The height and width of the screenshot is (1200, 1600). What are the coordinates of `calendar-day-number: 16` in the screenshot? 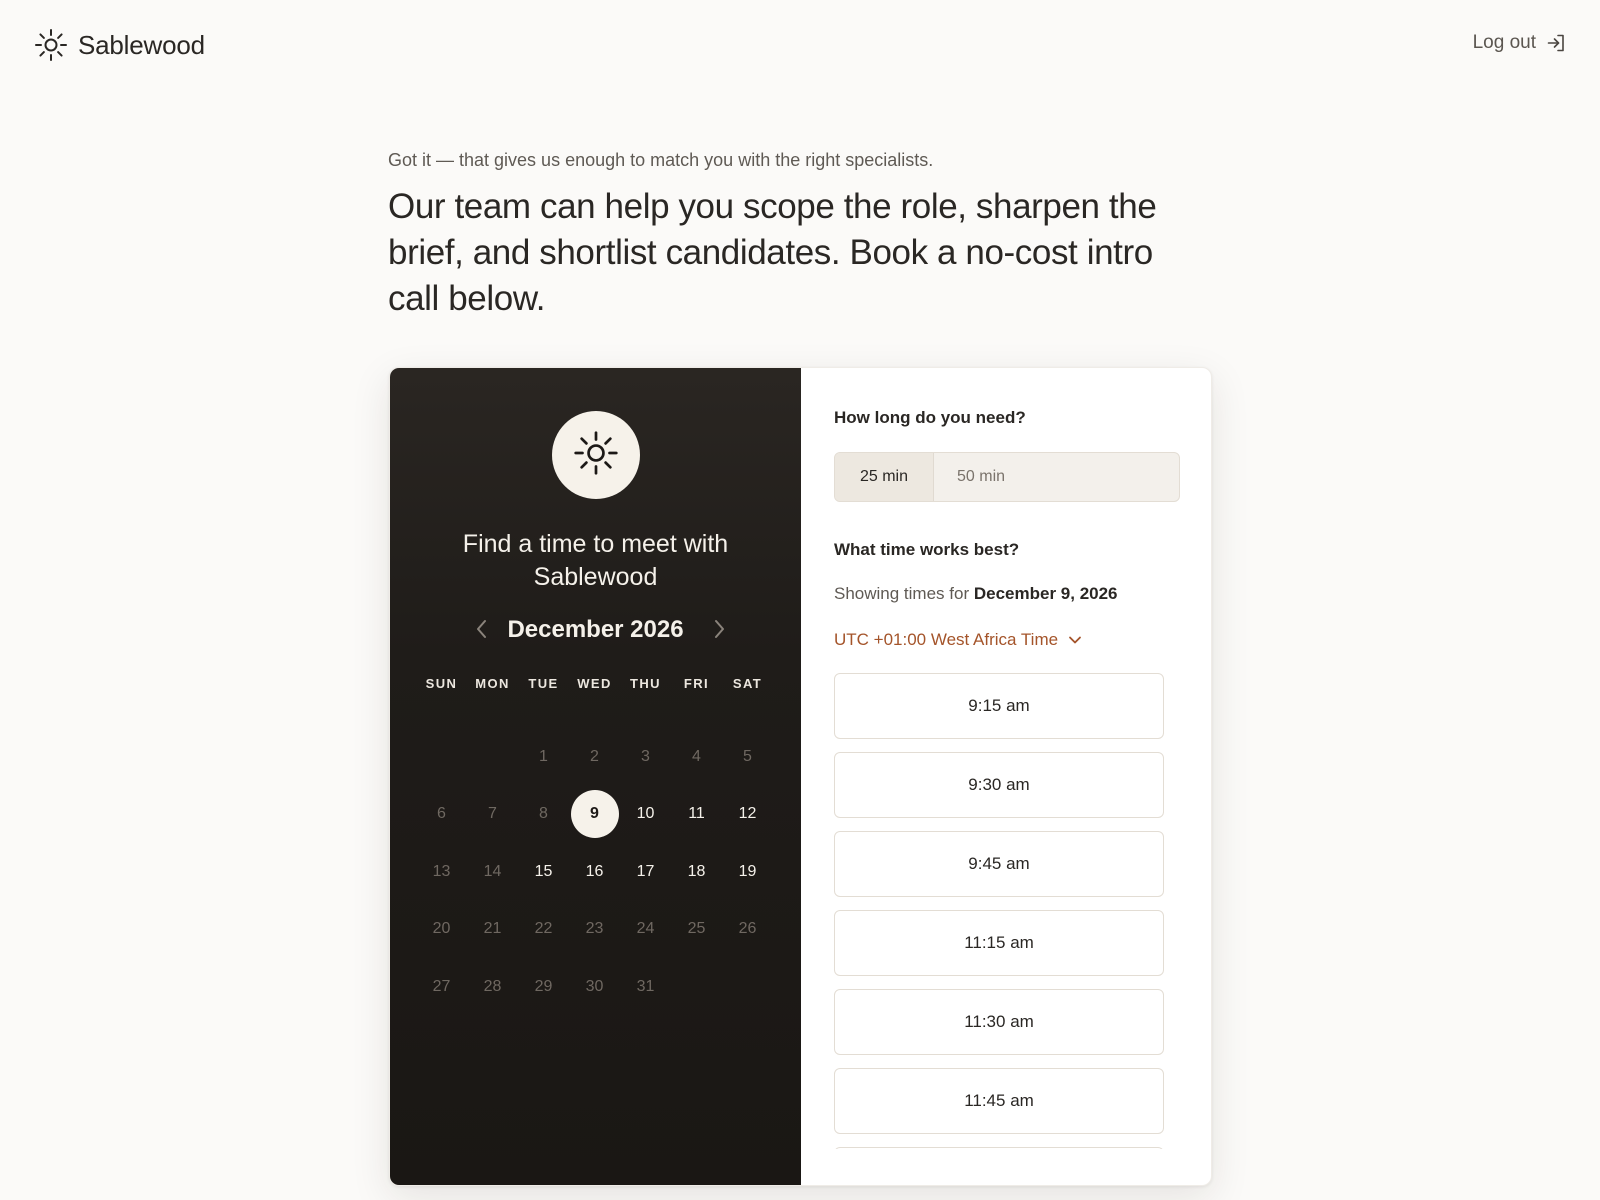 It's located at (594, 871).